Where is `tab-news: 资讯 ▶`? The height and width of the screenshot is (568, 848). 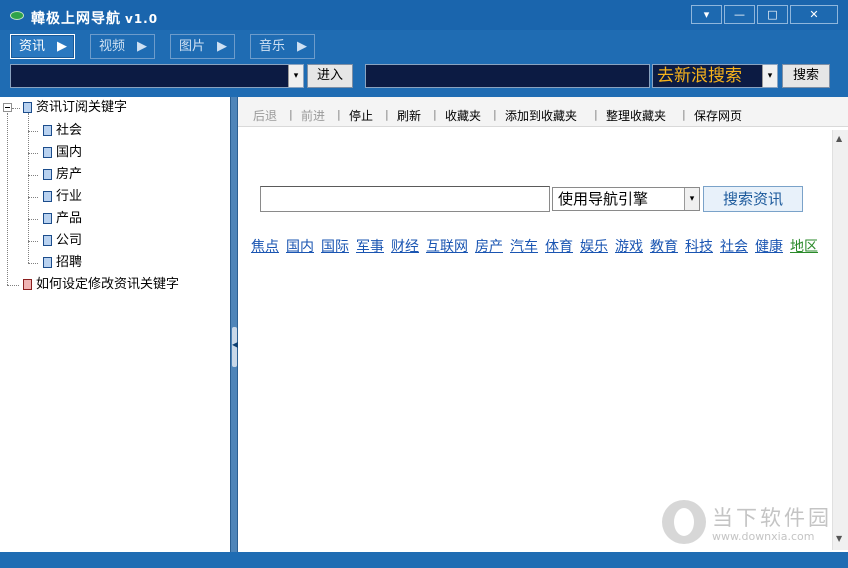 tab-news: 资讯 ▶ is located at coordinates (42, 46).